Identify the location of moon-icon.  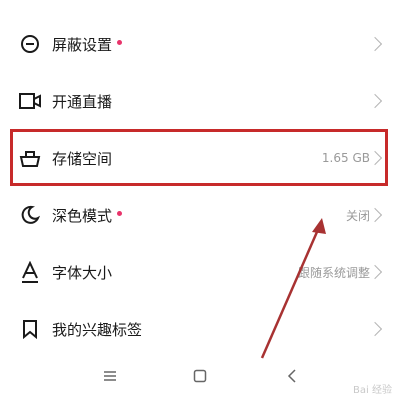
(30, 215).